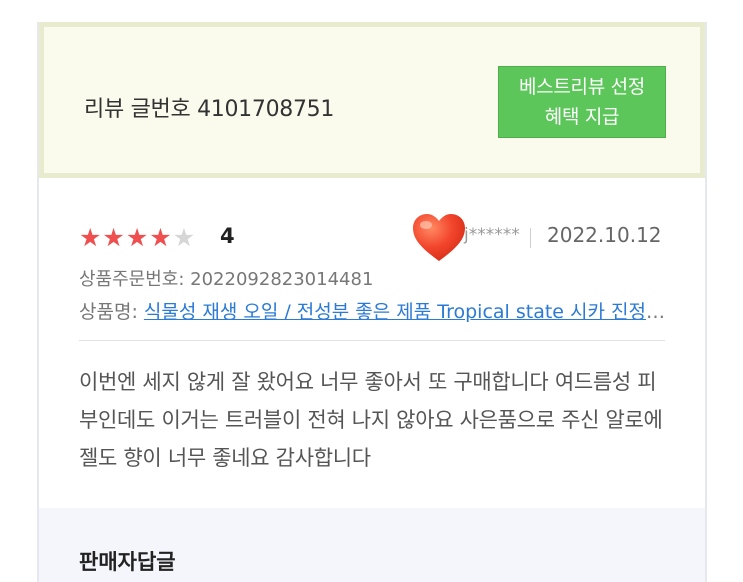  I want to click on rating-score: 4, so click(227, 236).